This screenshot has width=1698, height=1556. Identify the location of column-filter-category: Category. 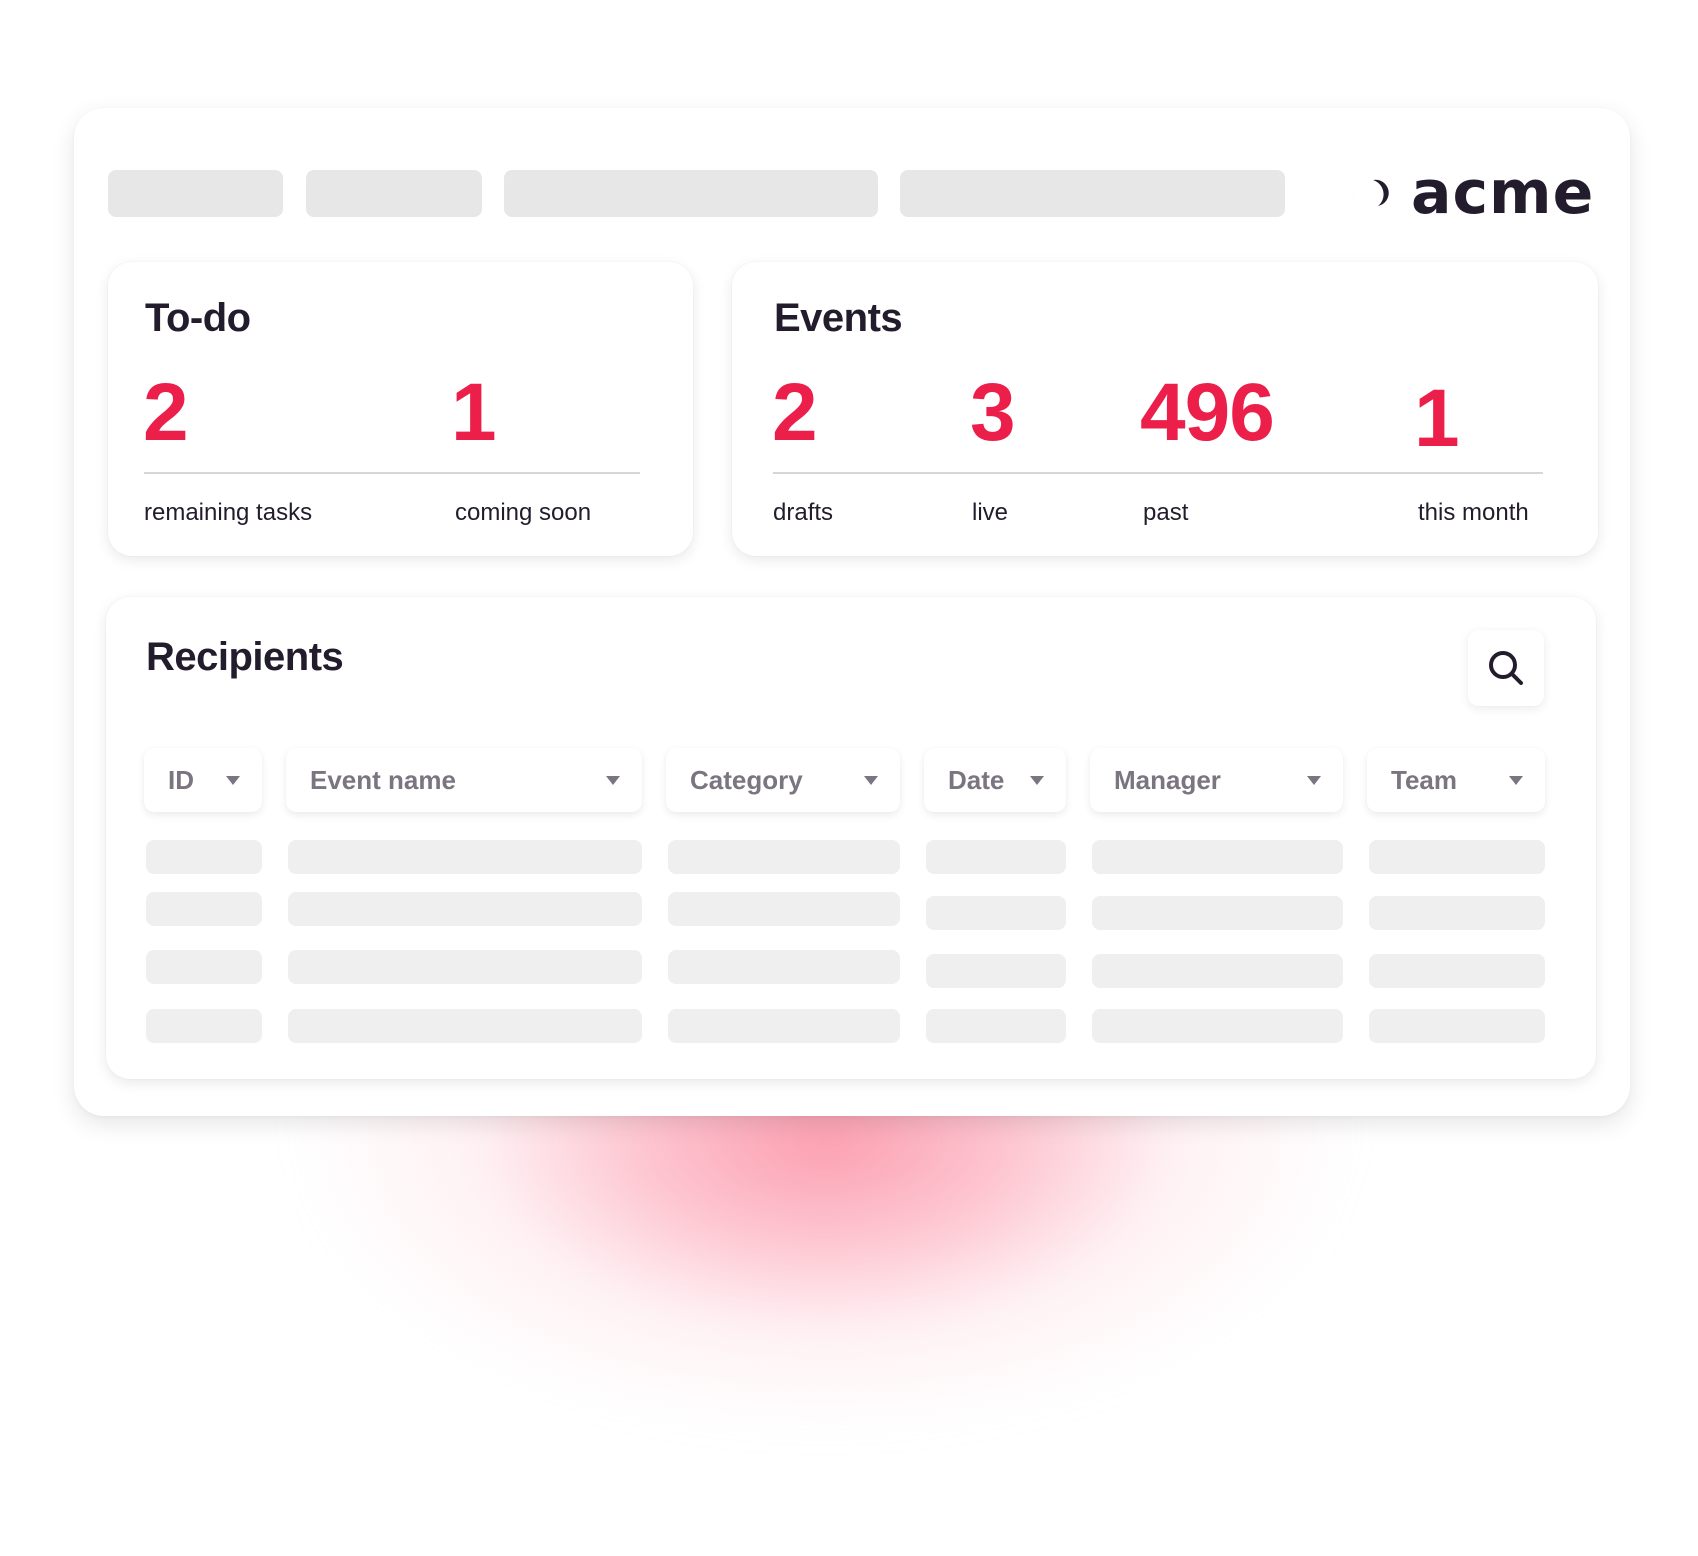
(783, 780).